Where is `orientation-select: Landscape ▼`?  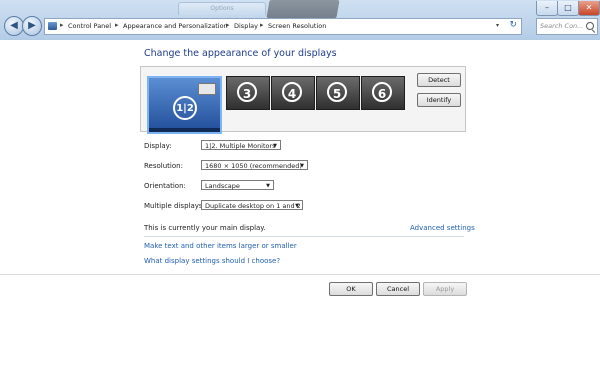 orientation-select: Landscape ▼ is located at coordinates (237, 185).